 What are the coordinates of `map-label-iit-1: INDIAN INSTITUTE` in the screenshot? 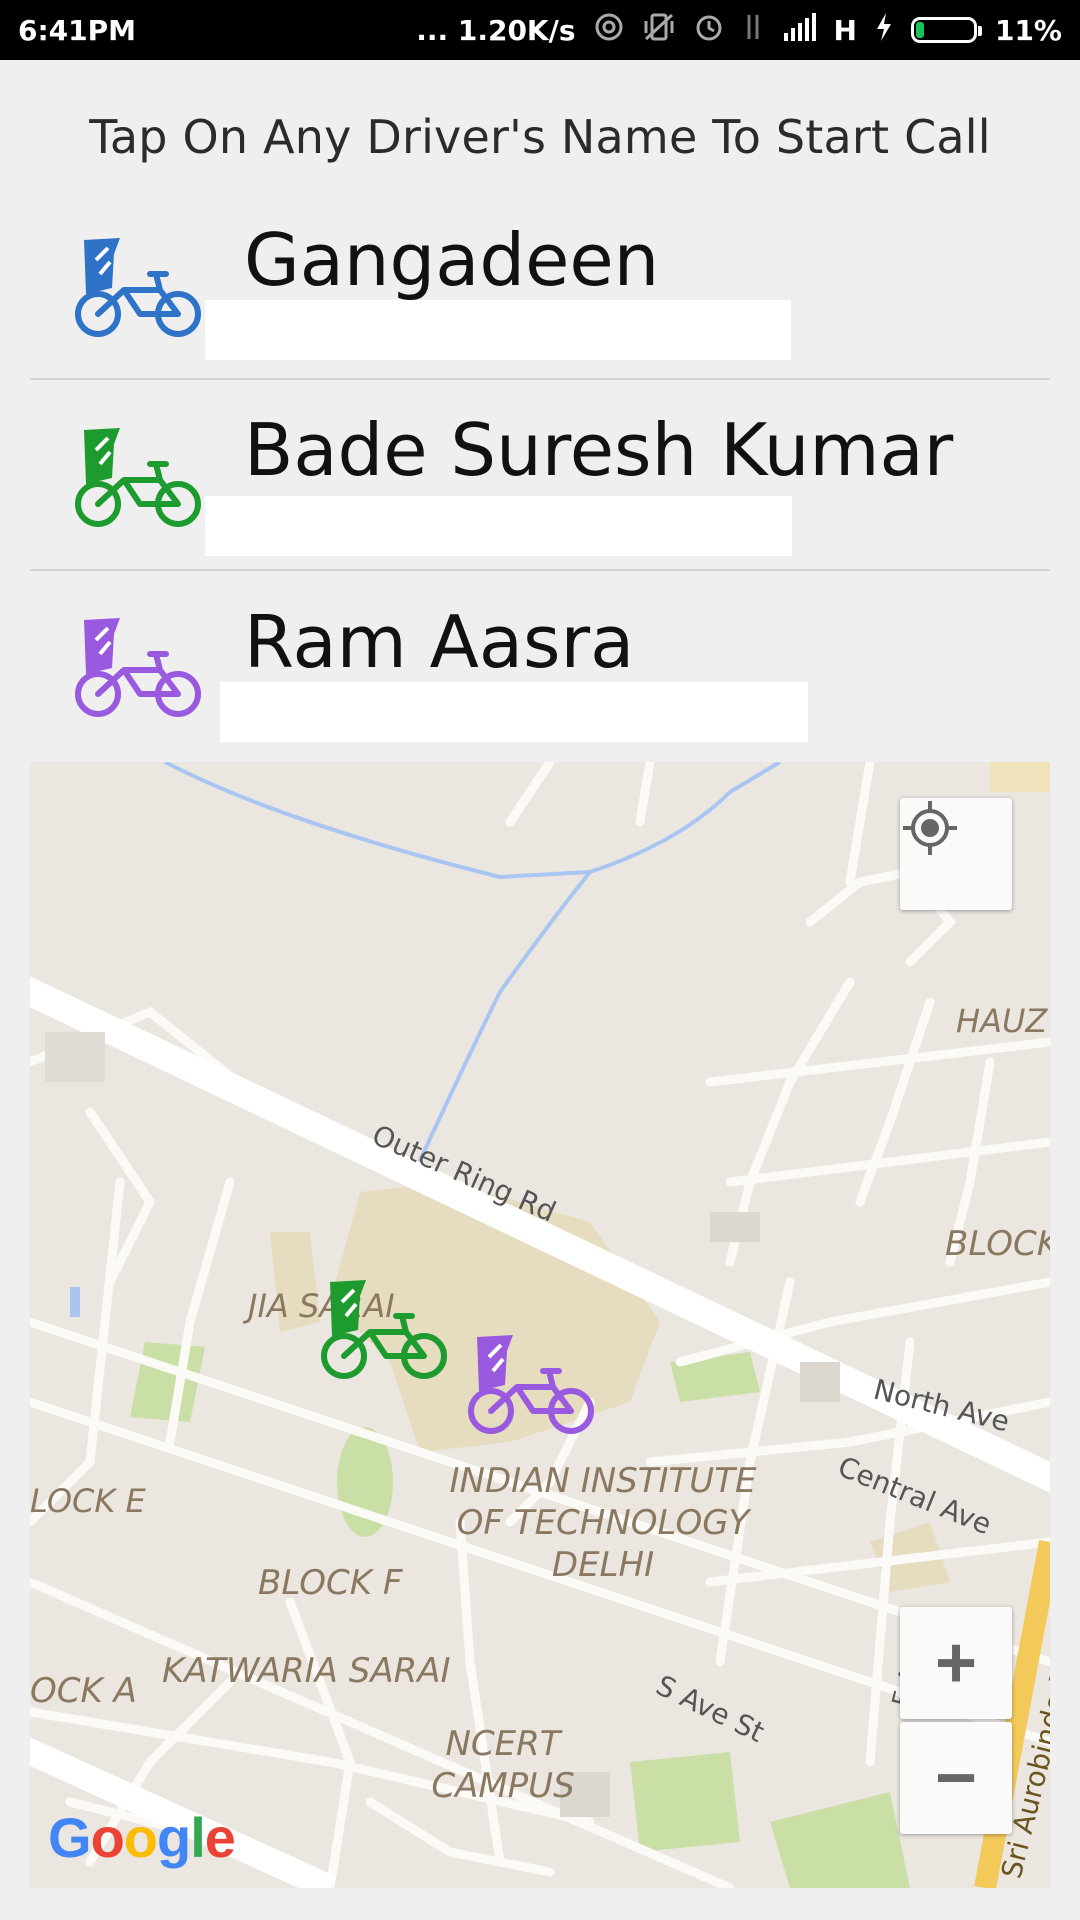 It's located at (603, 1481).